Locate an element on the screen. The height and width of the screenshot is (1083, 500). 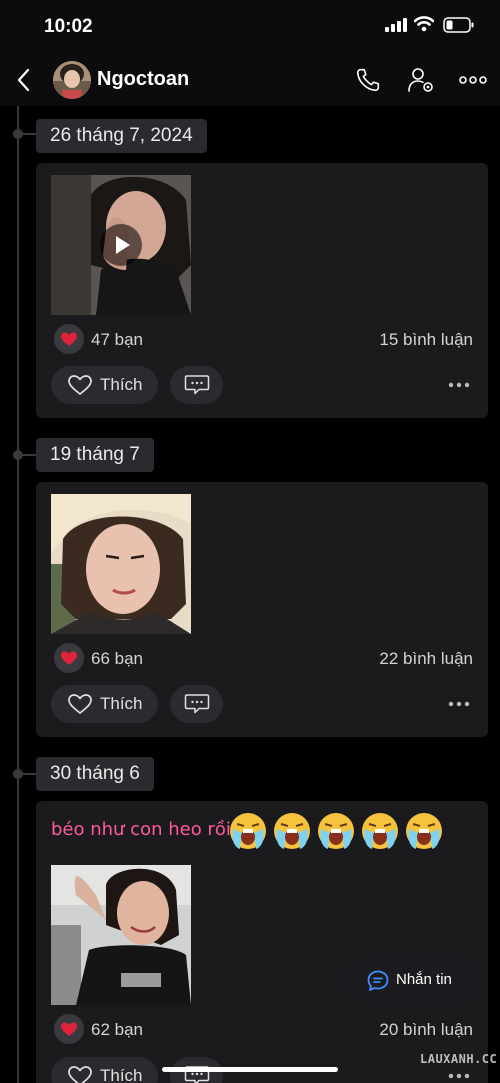
watermark: LAUXANH.CC is located at coordinates (459, 1059).